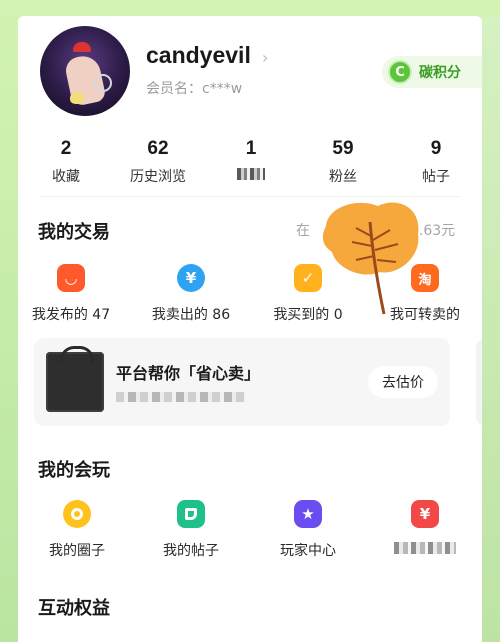  Describe the element at coordinates (191, 551) in the screenshot. I see `play-item-label: 我的帖子` at that location.